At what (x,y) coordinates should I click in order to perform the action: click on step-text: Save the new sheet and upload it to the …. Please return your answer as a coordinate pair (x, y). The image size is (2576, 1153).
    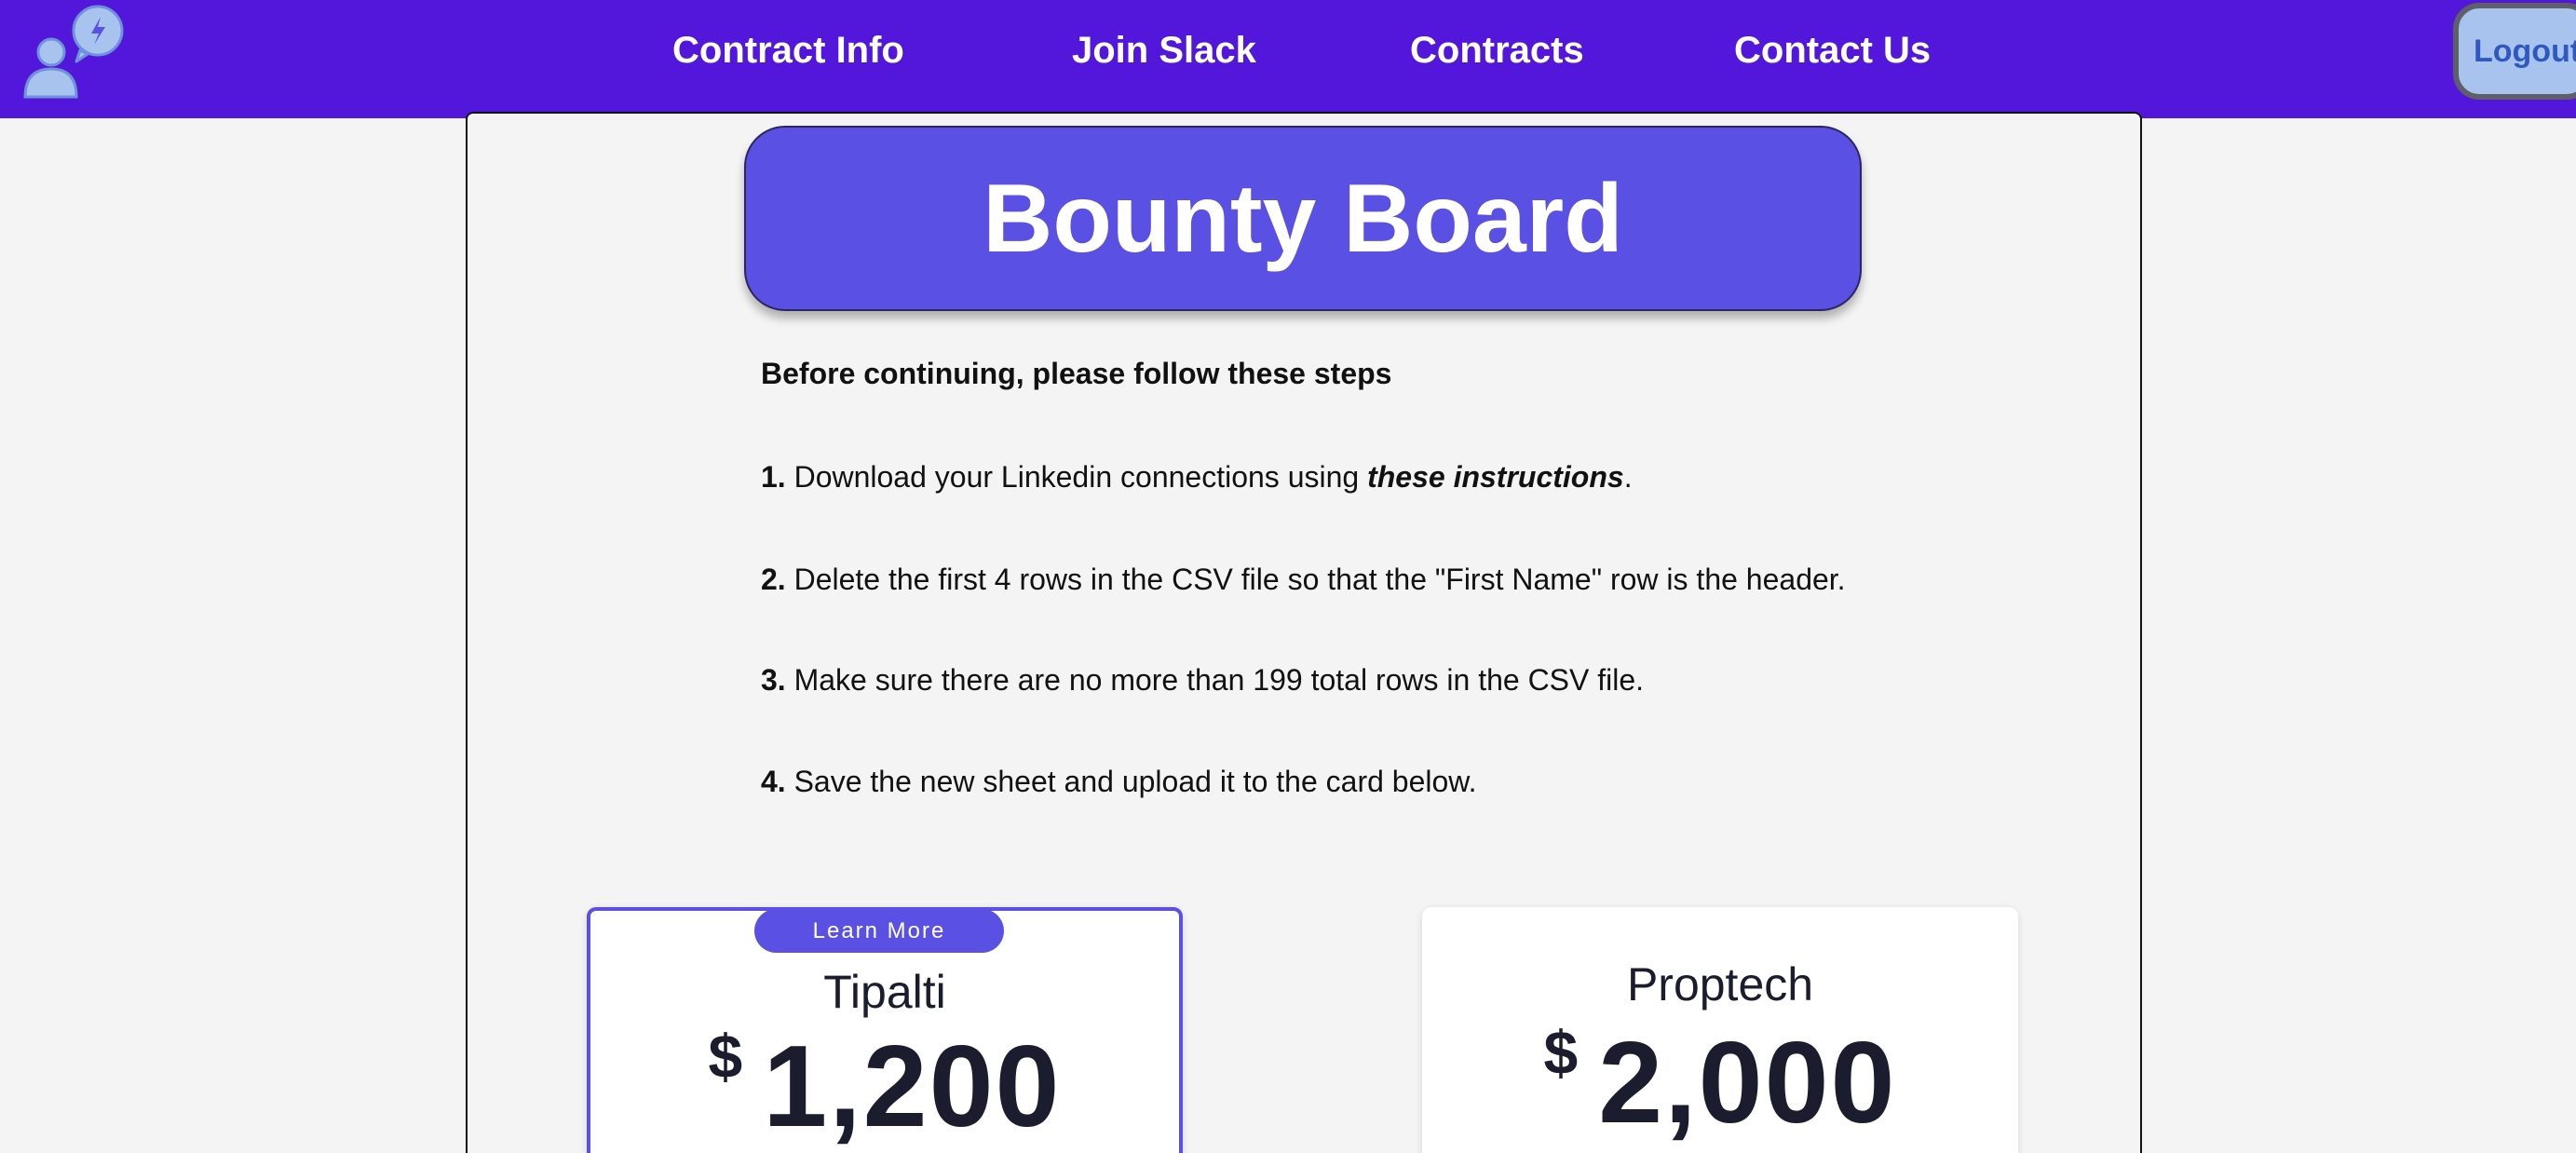
    Looking at the image, I should click on (1131, 781).